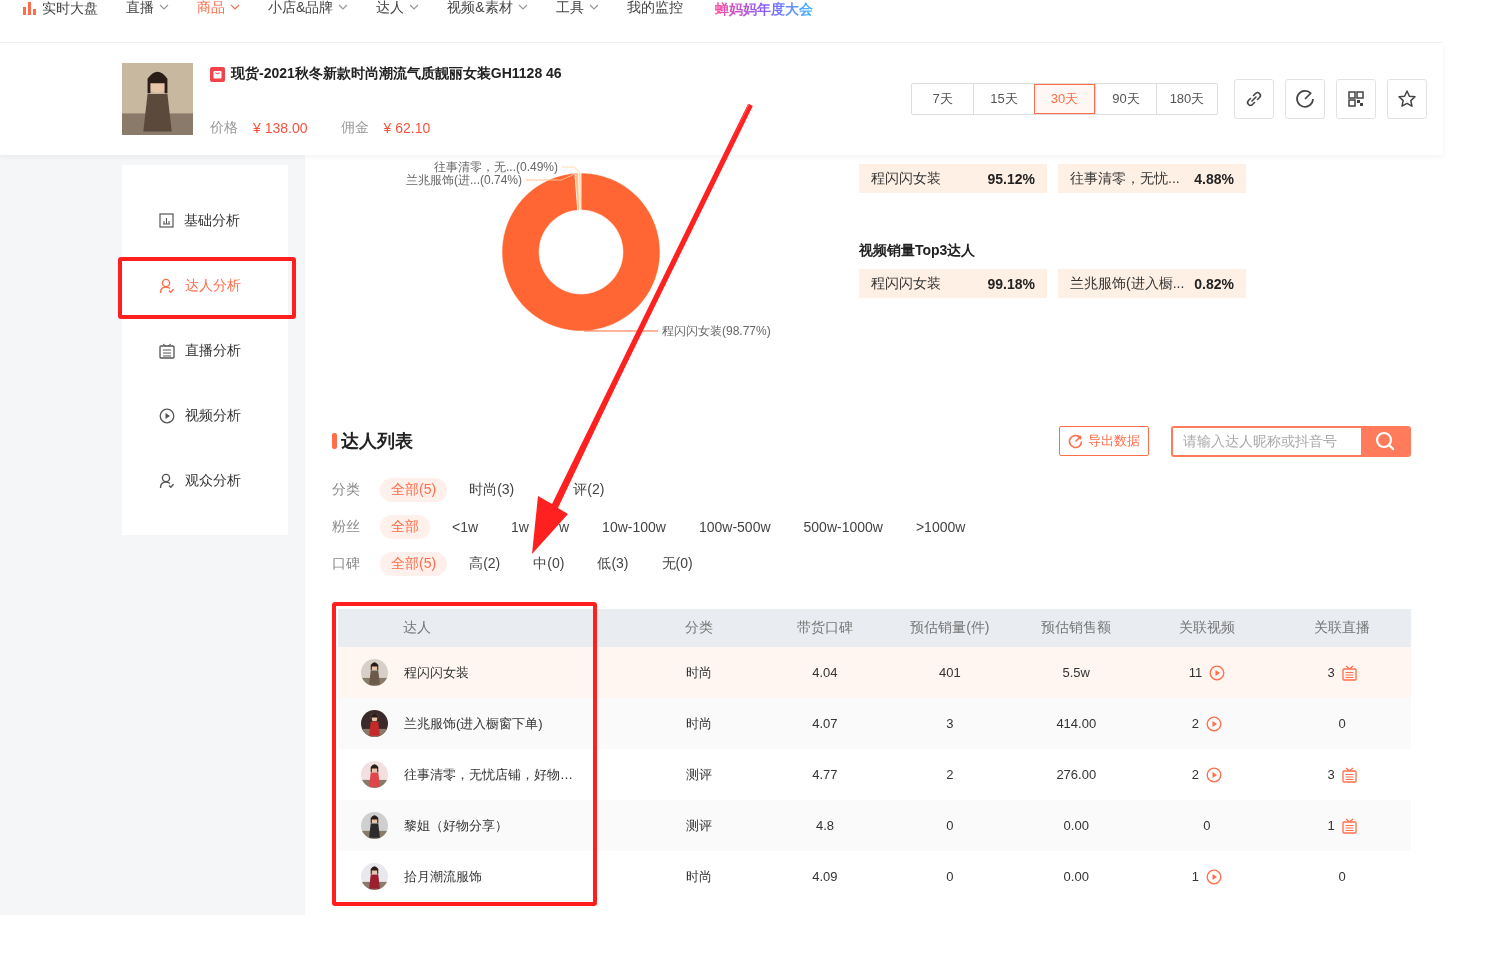  What do you see at coordinates (217, 74) in the screenshot?
I see `shop-bag-icon` at bounding box center [217, 74].